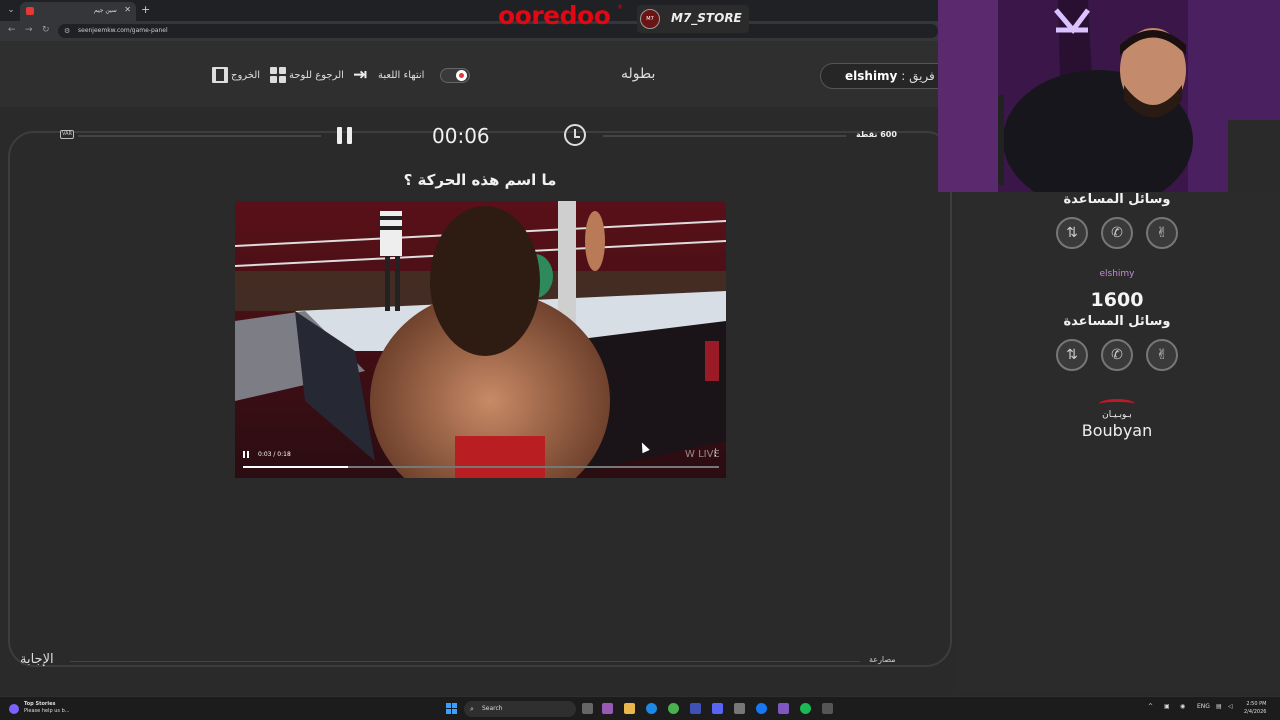  What do you see at coordinates (29, 30) in the screenshot?
I see `forward-icon: →` at bounding box center [29, 30].